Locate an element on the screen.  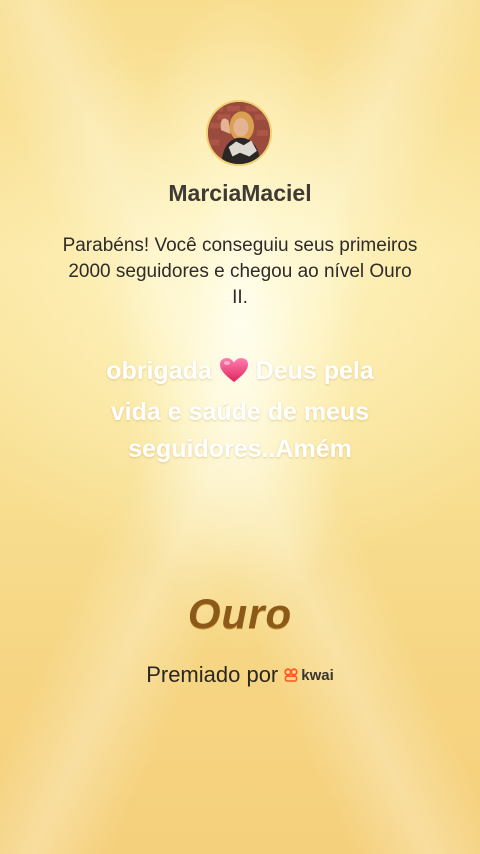
award-prefix: Premiado por is located at coordinates (212, 674).